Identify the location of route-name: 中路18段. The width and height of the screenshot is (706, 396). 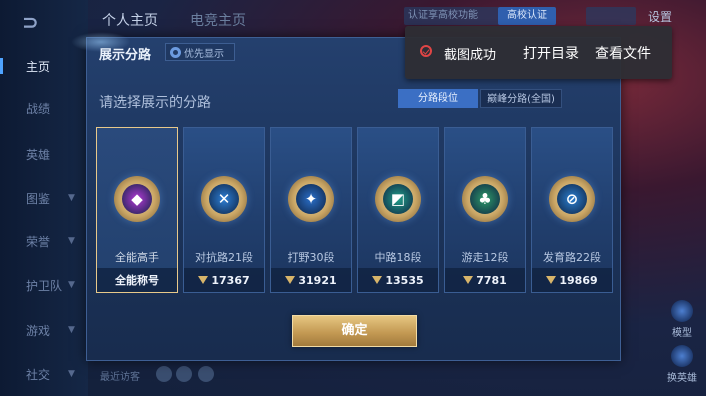
(398, 257).